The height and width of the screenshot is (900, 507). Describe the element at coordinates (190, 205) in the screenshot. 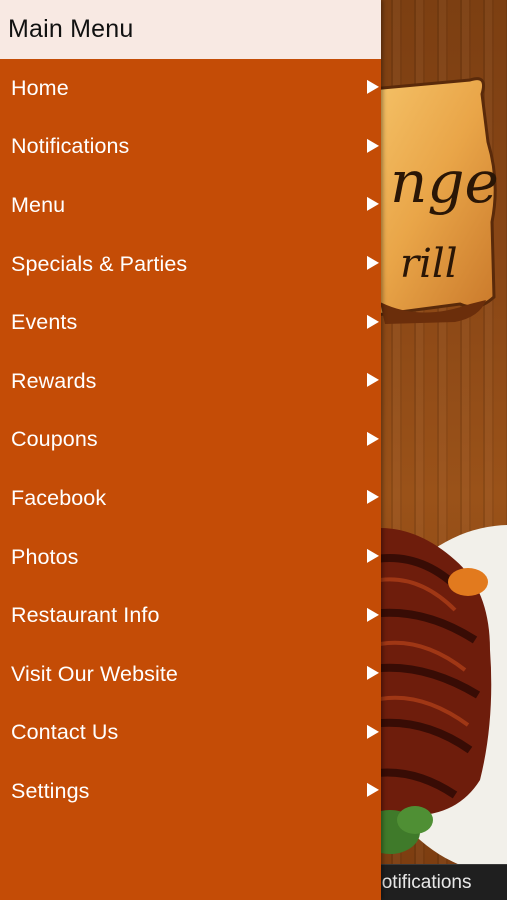

I see `menu-item-menu: Menu` at that location.